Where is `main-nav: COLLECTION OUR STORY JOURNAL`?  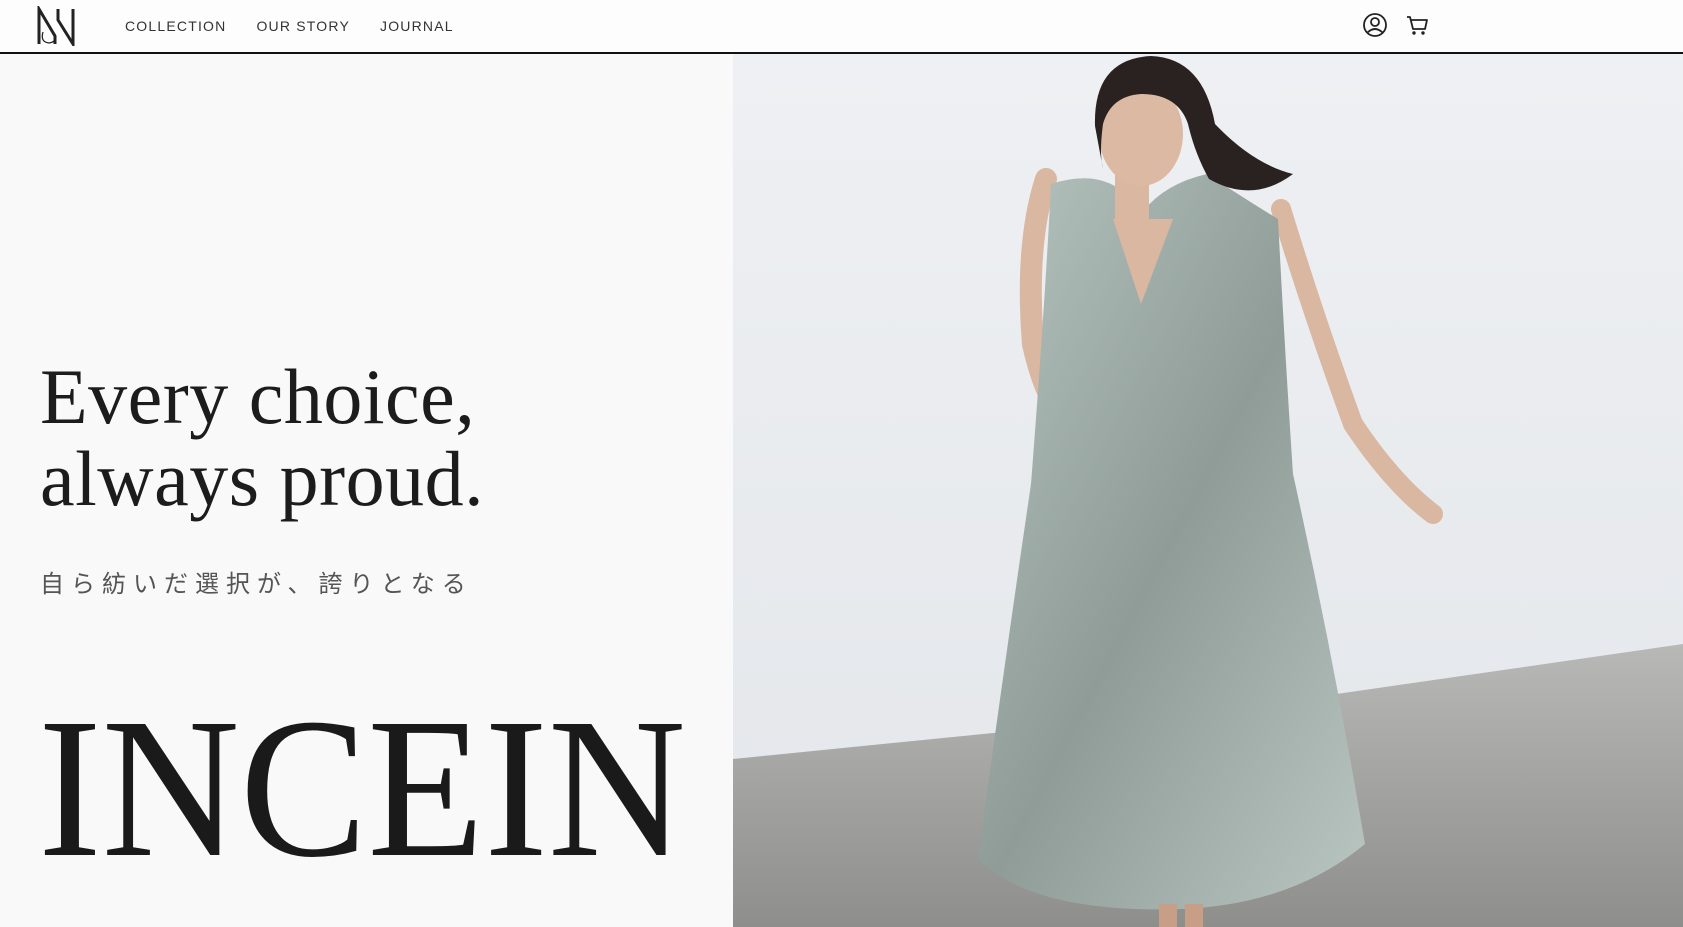 main-nav: COLLECTION OUR STORY JOURNAL is located at coordinates (289, 26).